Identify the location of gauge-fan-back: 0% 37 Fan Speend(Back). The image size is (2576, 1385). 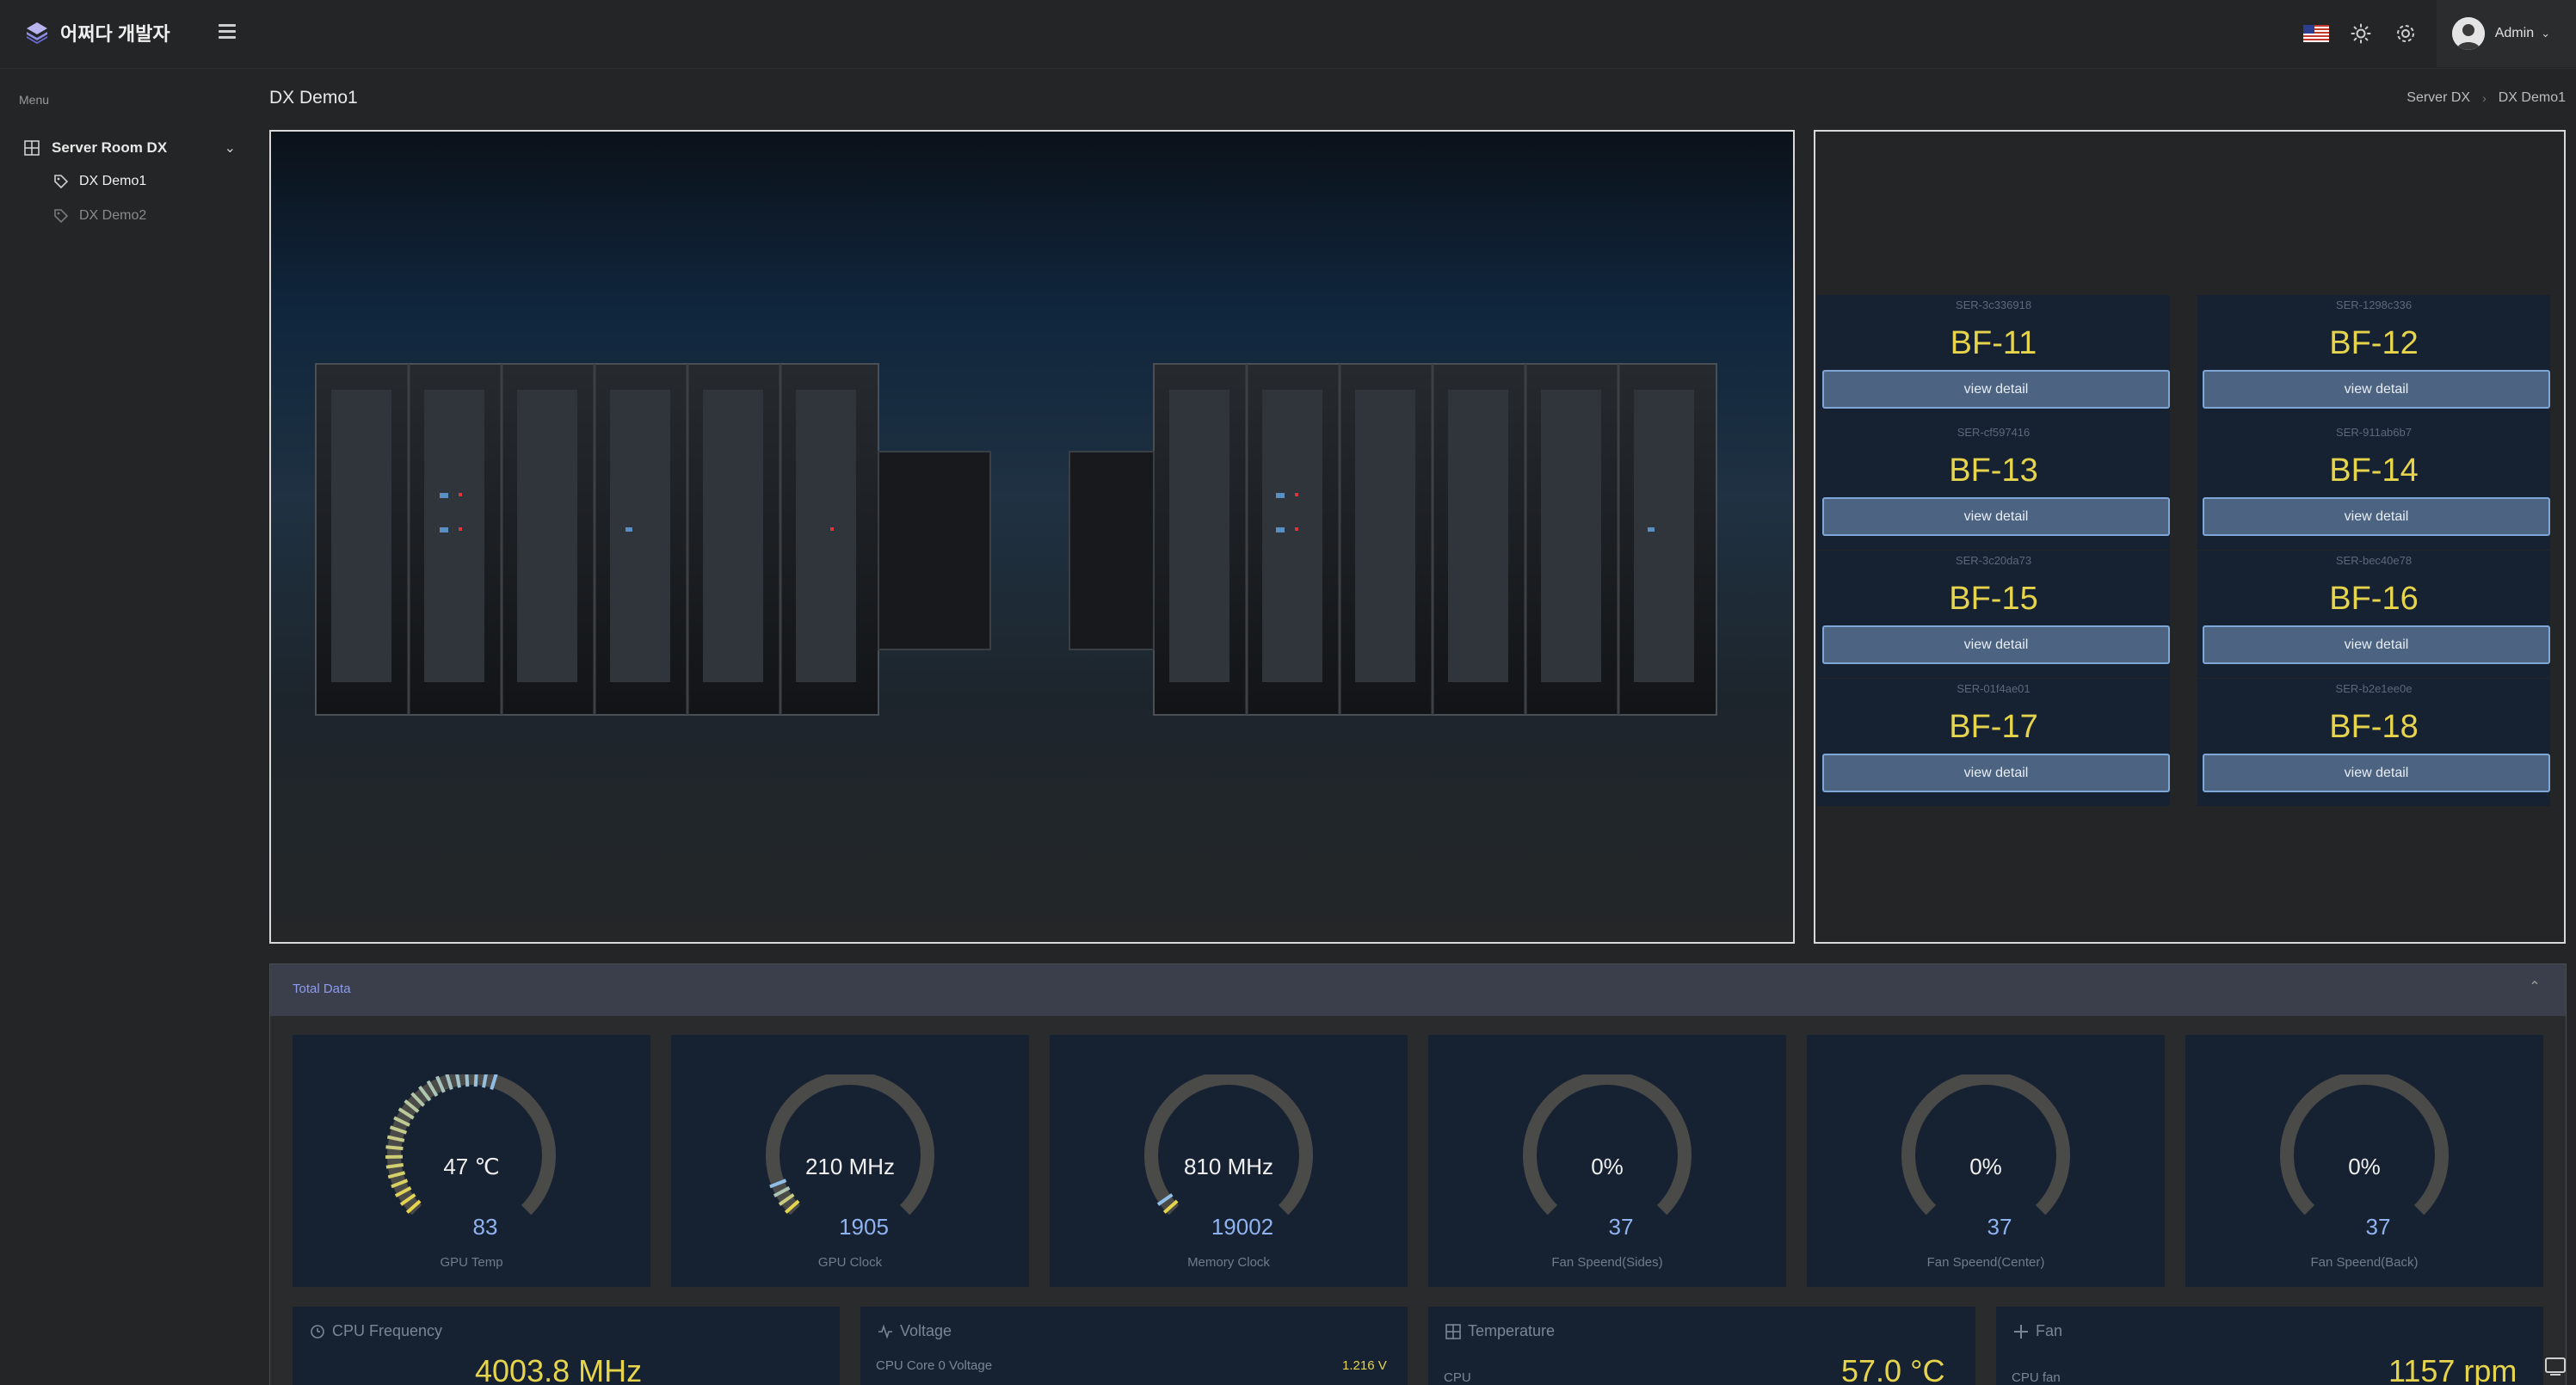
(2364, 1161).